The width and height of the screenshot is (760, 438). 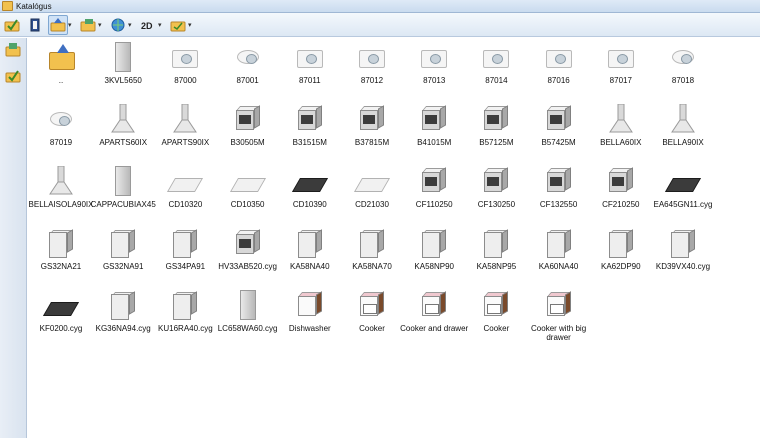 What do you see at coordinates (101, 25) in the screenshot?
I see `folder-list-dropdown: ▾` at bounding box center [101, 25].